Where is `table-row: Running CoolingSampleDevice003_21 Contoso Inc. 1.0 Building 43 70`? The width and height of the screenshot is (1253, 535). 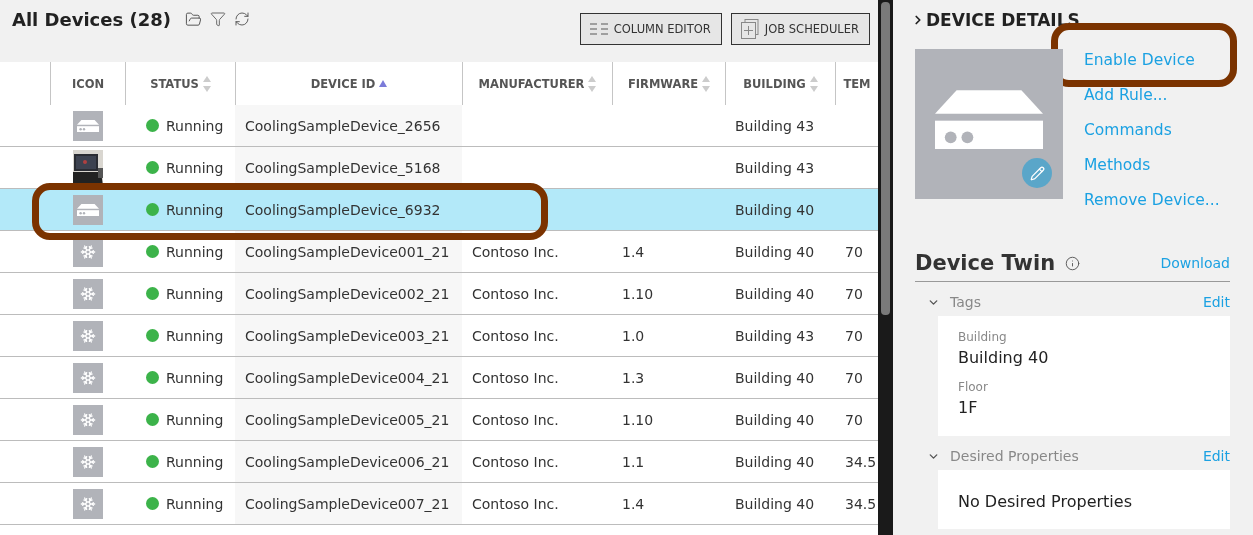 table-row: Running CoolingSampleDevice003_21 Contoso Inc. 1.0 Building 43 70 is located at coordinates (439, 336).